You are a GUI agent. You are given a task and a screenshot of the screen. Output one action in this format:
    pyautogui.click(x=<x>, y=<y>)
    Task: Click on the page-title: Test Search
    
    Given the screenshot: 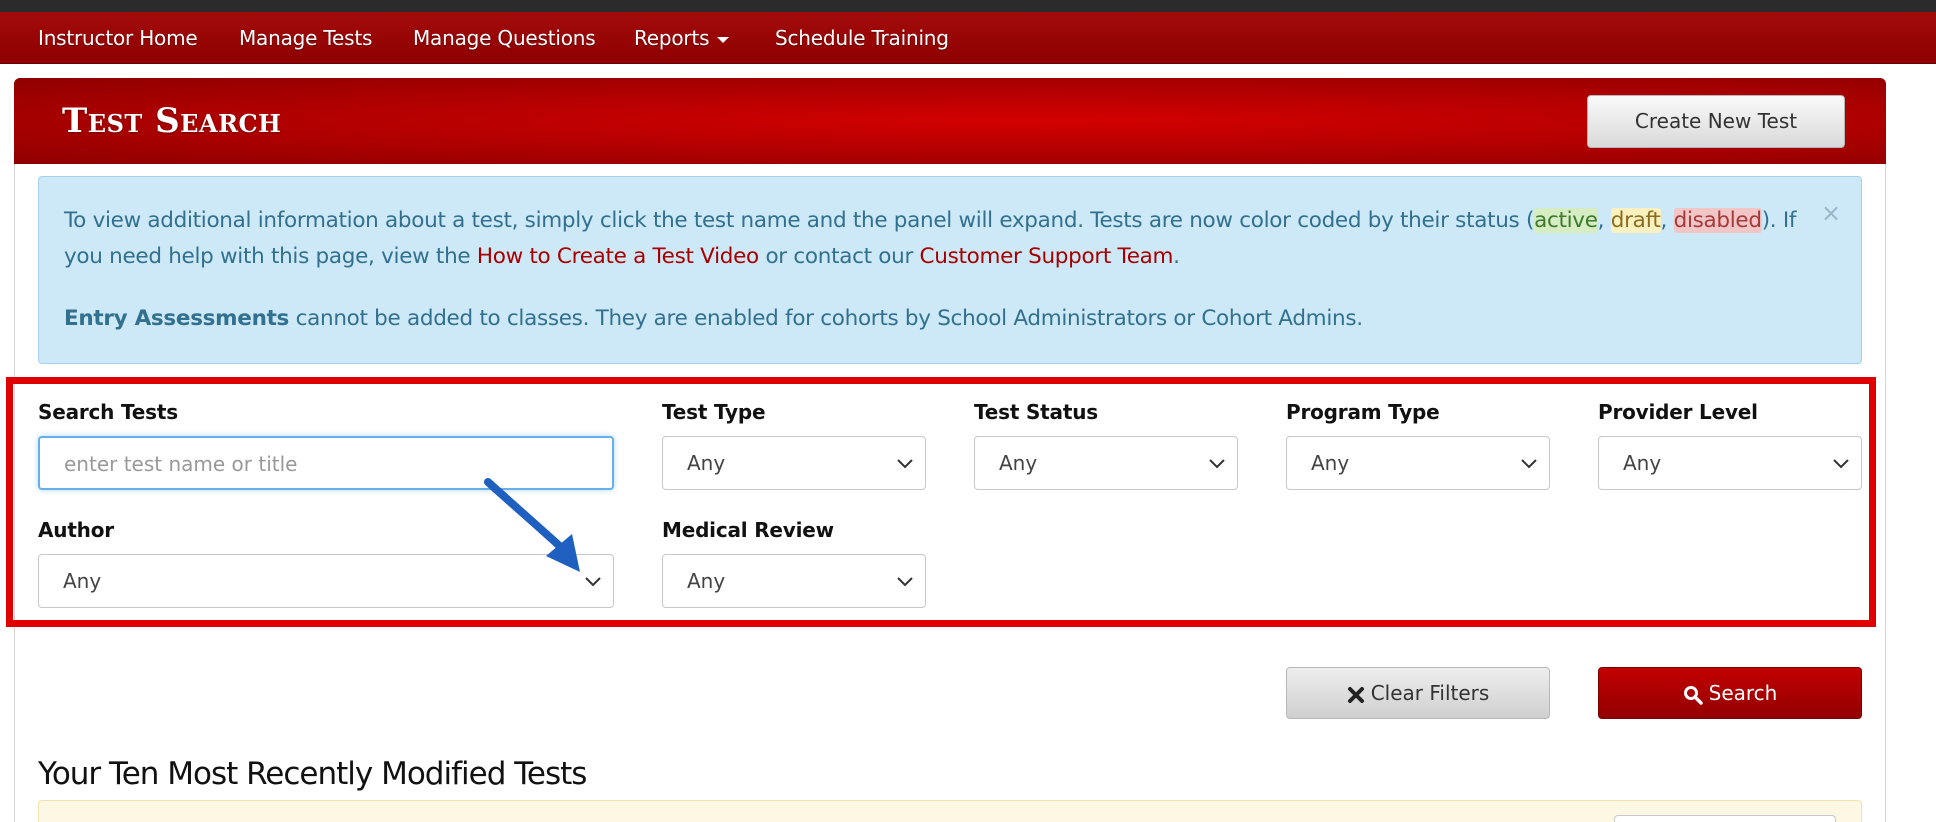 What is the action you would take?
    pyautogui.click(x=172, y=121)
    